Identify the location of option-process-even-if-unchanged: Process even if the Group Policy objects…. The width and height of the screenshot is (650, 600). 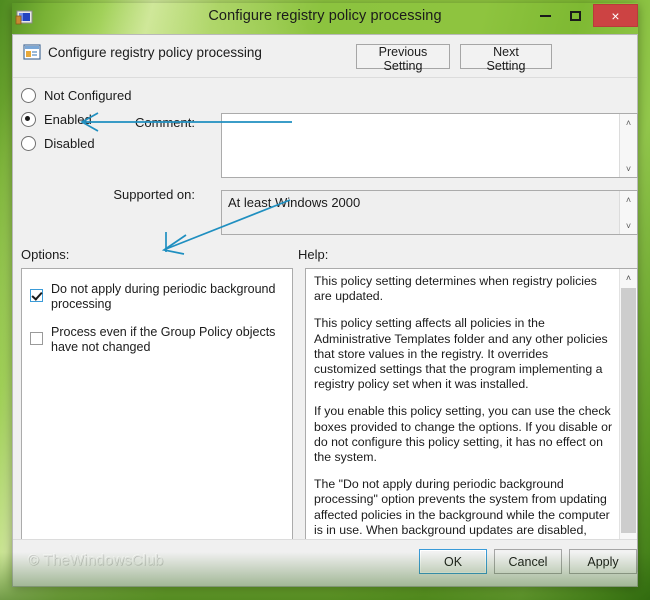
(156, 340).